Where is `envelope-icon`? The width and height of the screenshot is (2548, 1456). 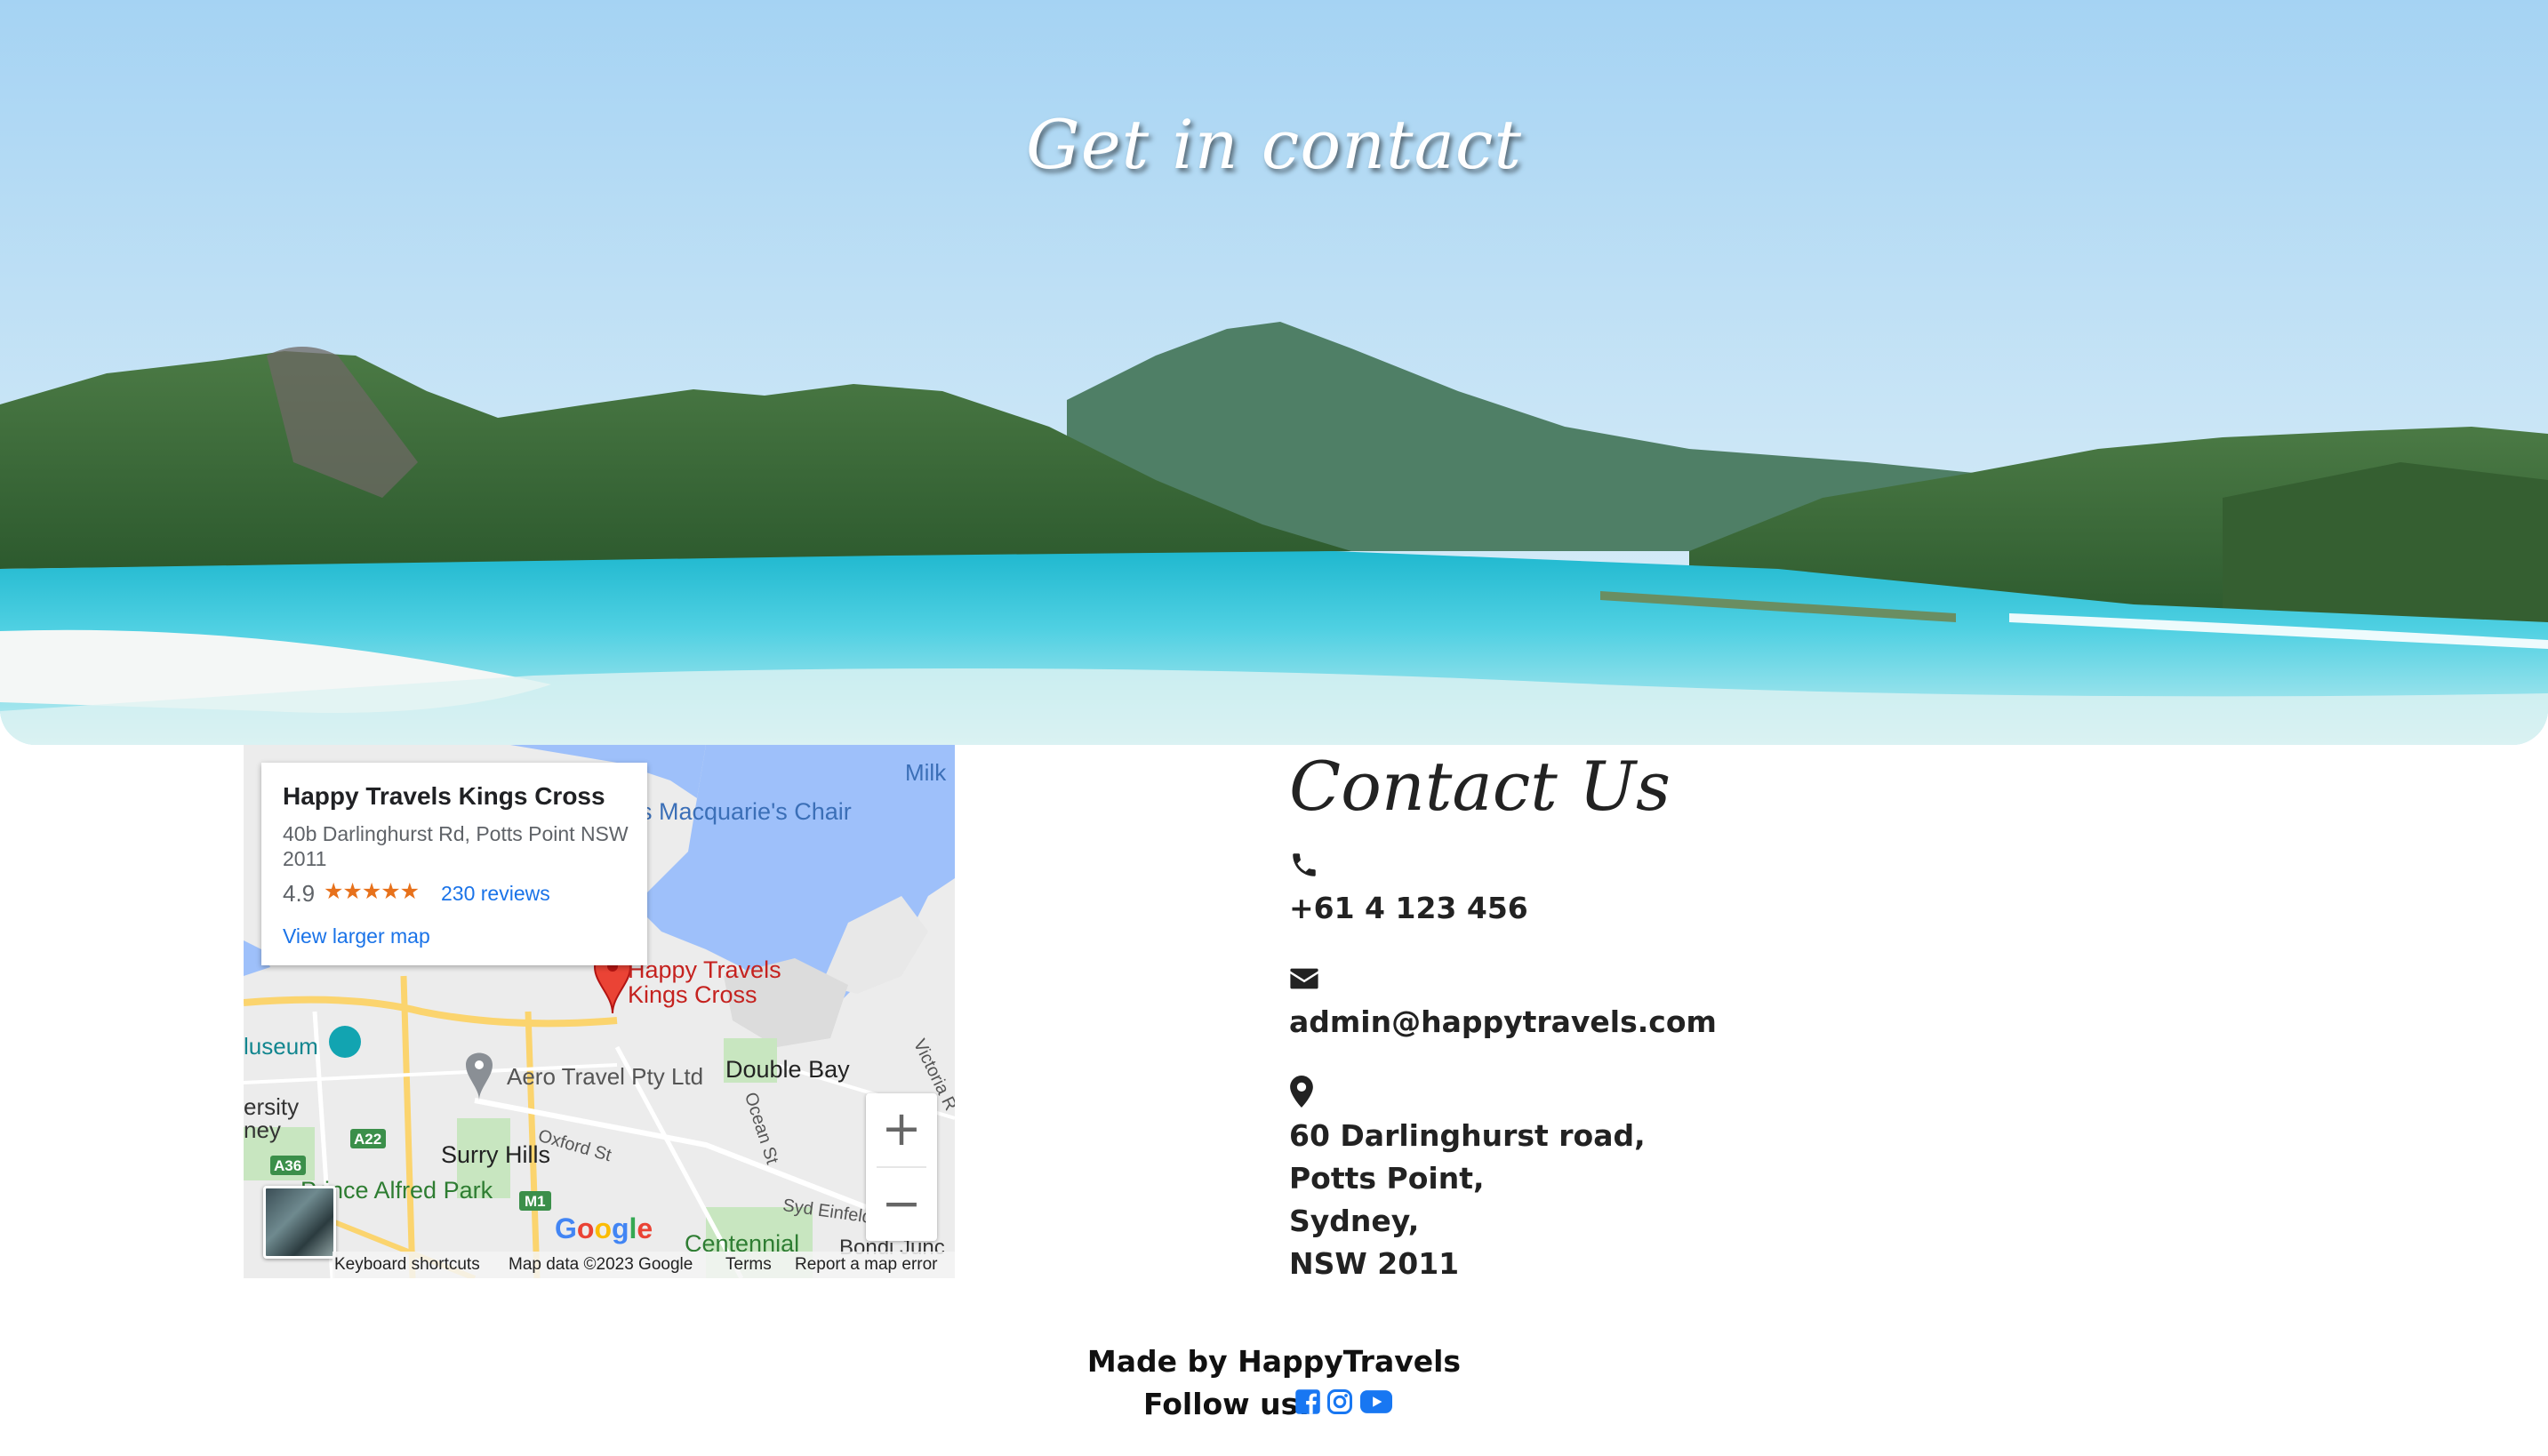 envelope-icon is located at coordinates (1304, 978).